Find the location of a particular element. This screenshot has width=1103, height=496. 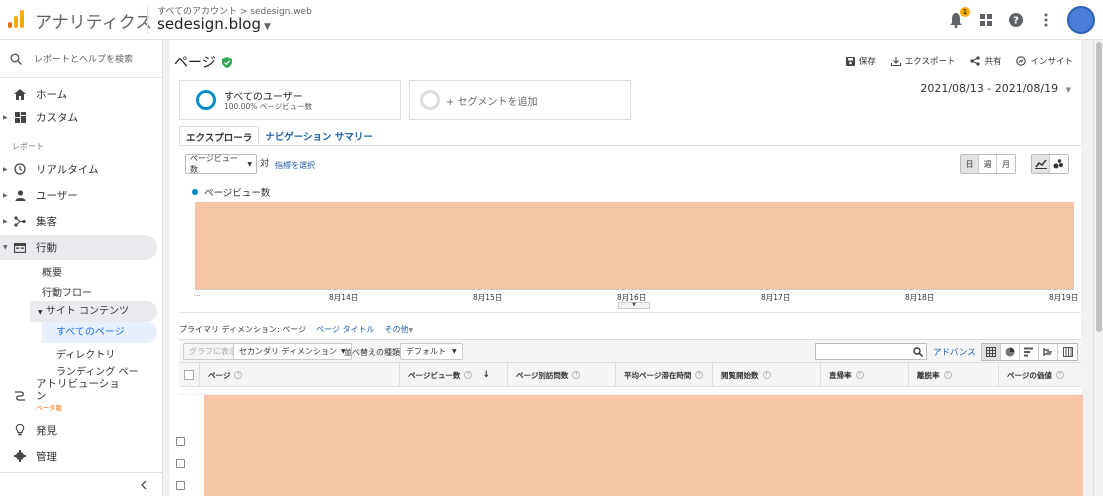

account-selector: sedesign.blog ▼ is located at coordinates (214, 24).